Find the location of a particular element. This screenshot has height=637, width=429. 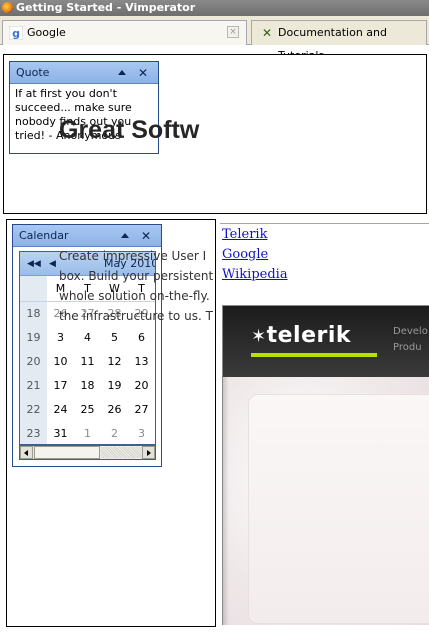

week-number: 19 is located at coordinates (33, 337).